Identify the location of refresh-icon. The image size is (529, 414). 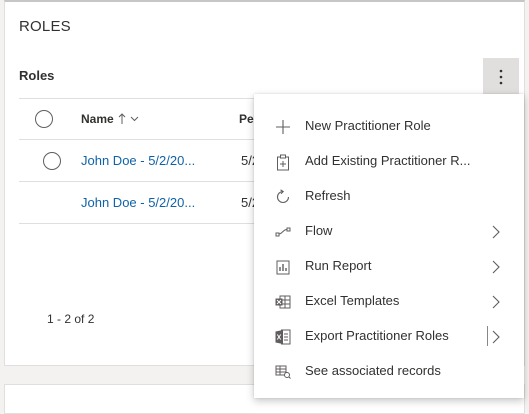
(283, 197).